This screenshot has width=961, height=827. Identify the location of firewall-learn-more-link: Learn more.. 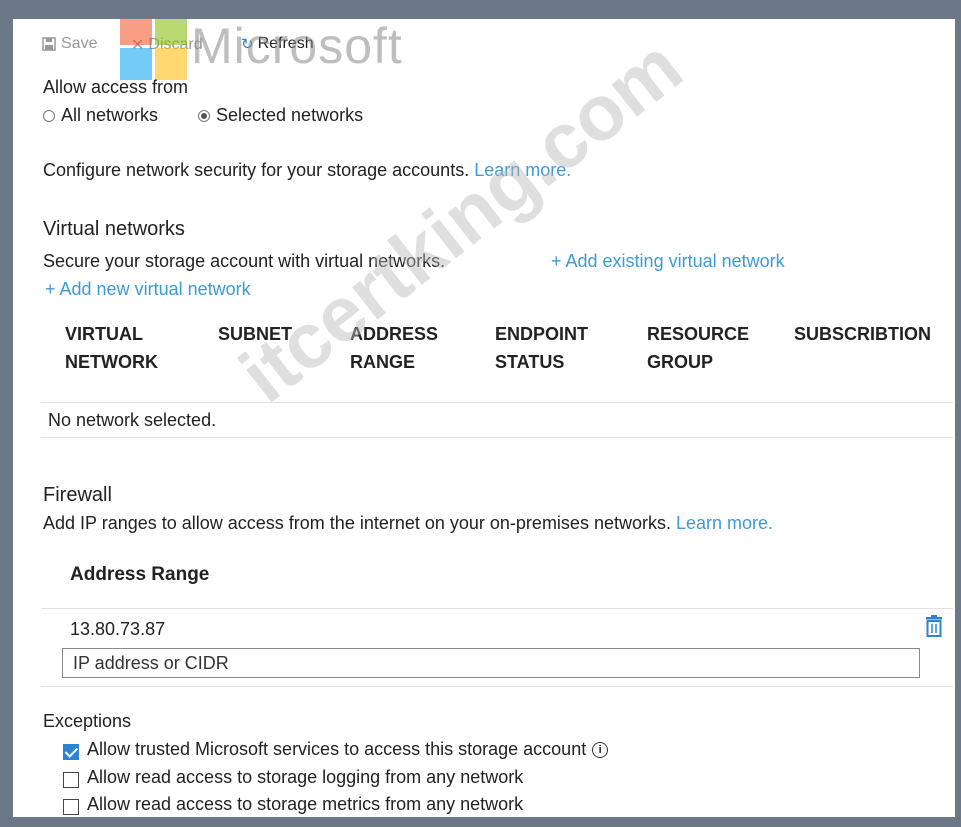
(724, 523).